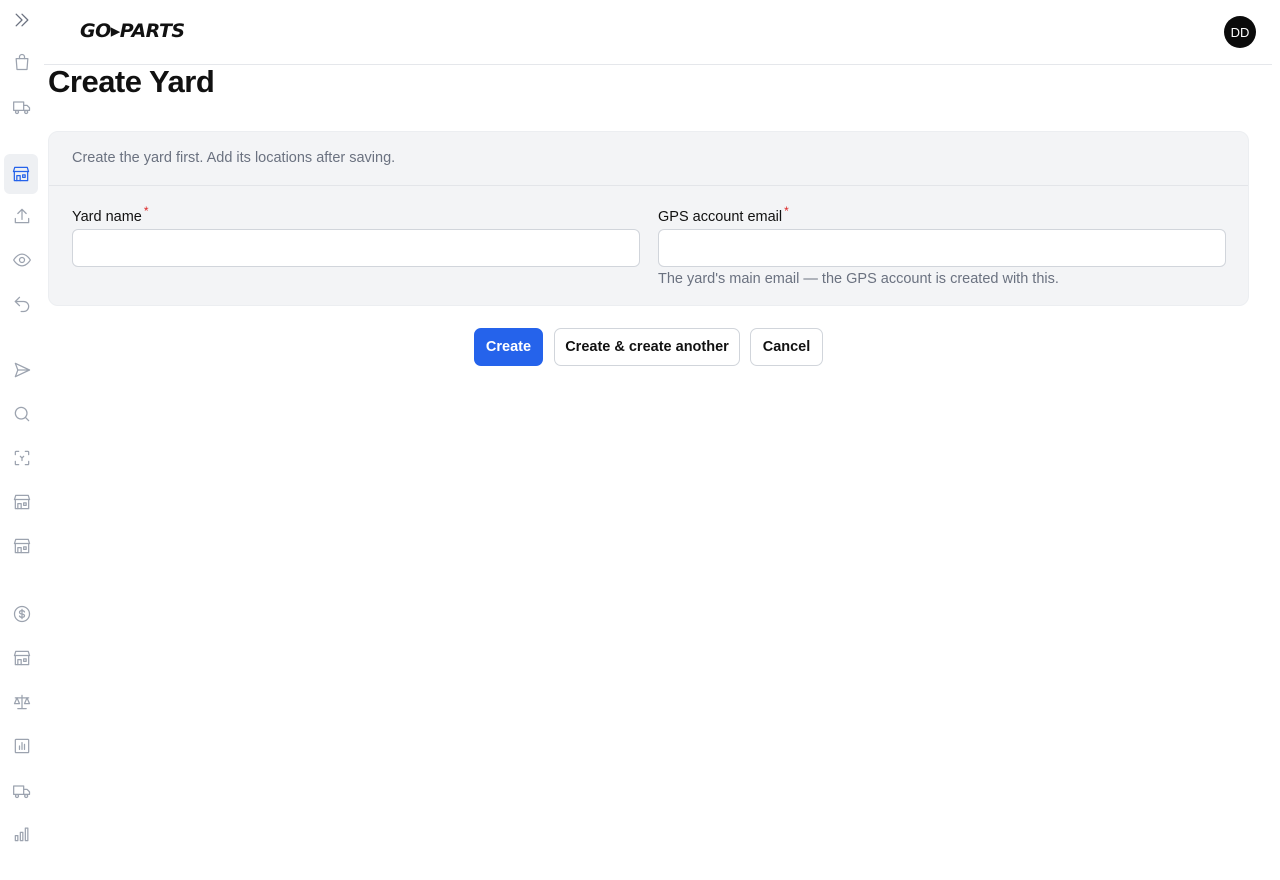  Describe the element at coordinates (132, 31) in the screenshot. I see `goparts-logo: GO▸PARTS` at that location.